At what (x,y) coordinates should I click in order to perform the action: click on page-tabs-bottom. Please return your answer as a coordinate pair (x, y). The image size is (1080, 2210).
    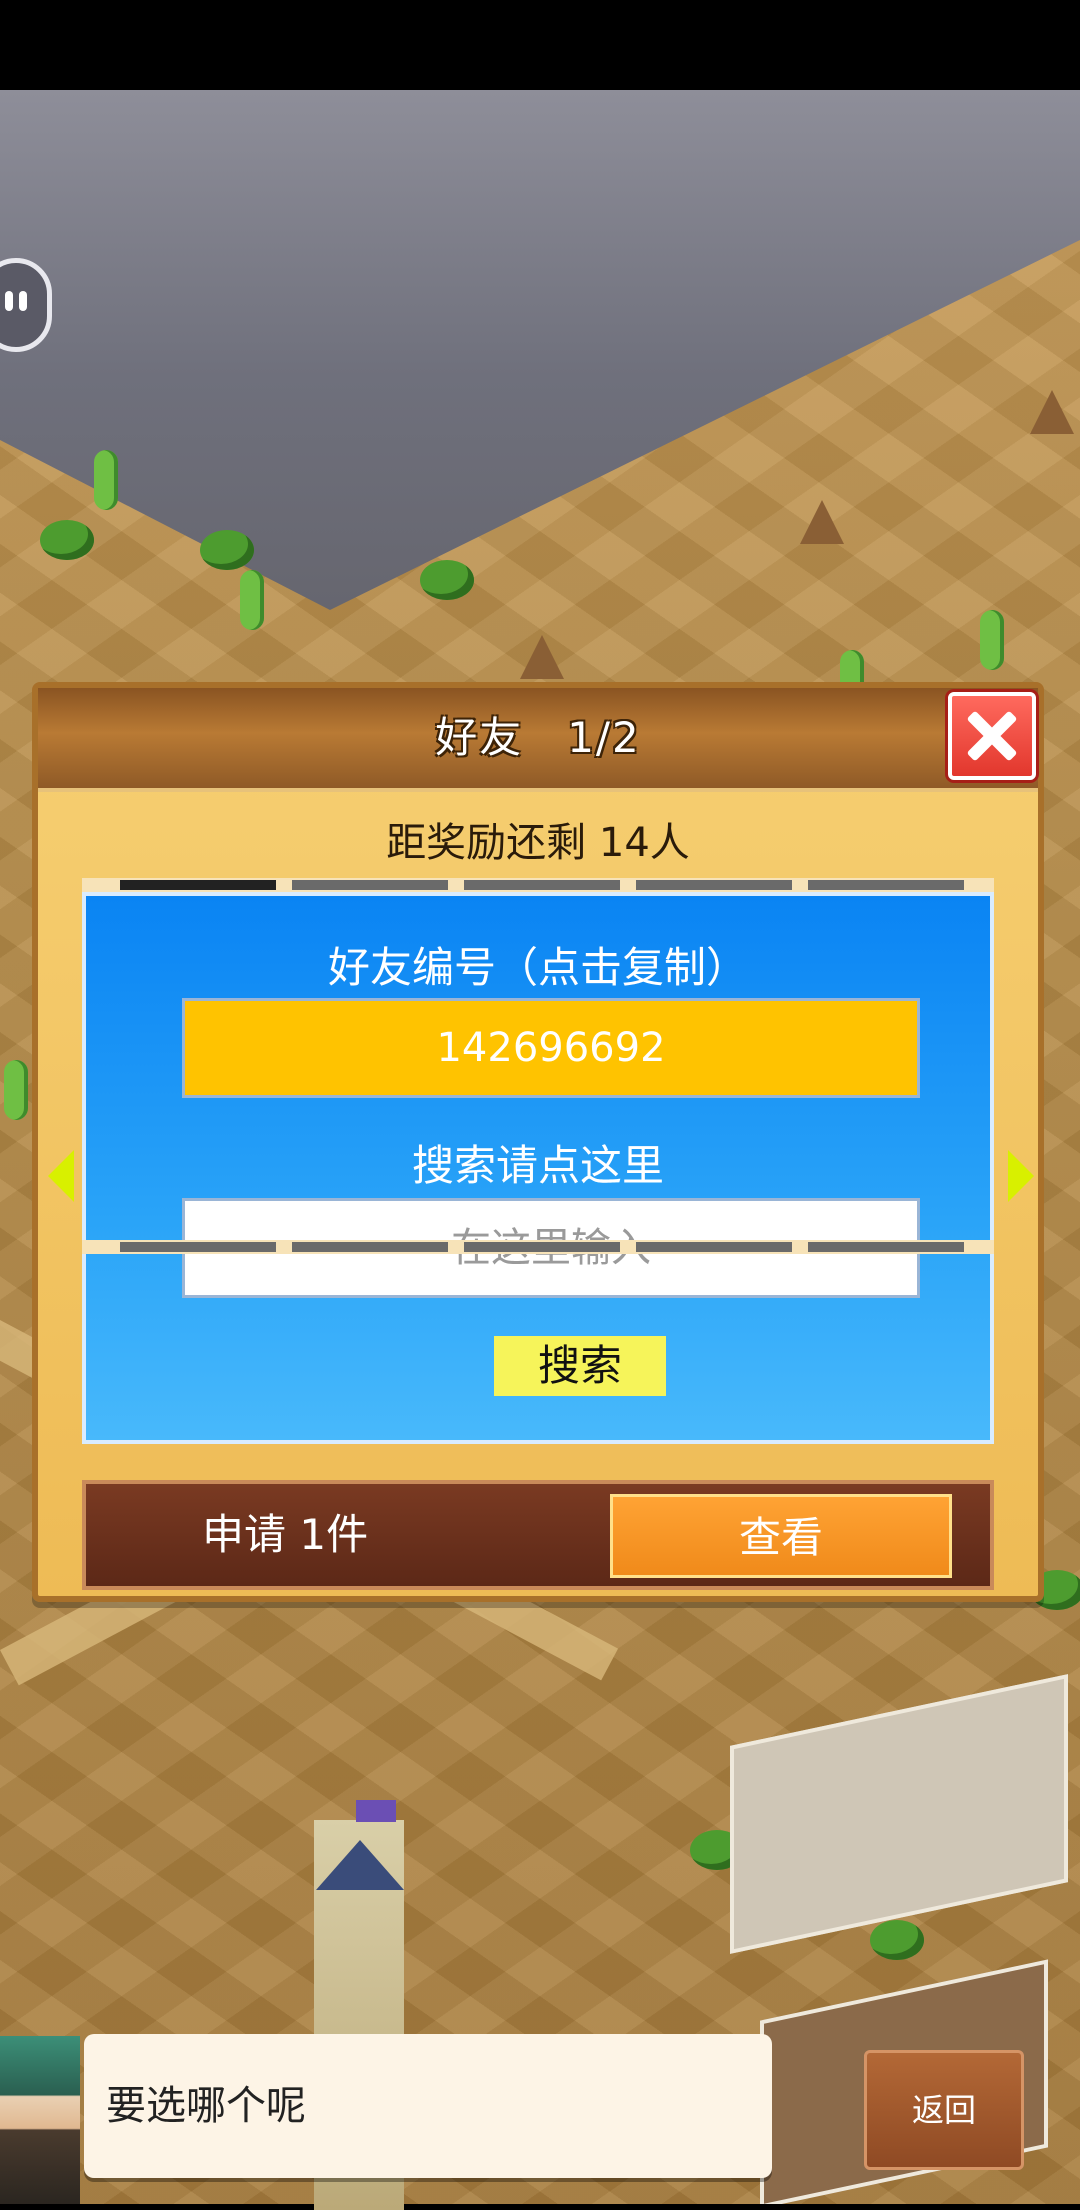
    Looking at the image, I should click on (538, 1247).